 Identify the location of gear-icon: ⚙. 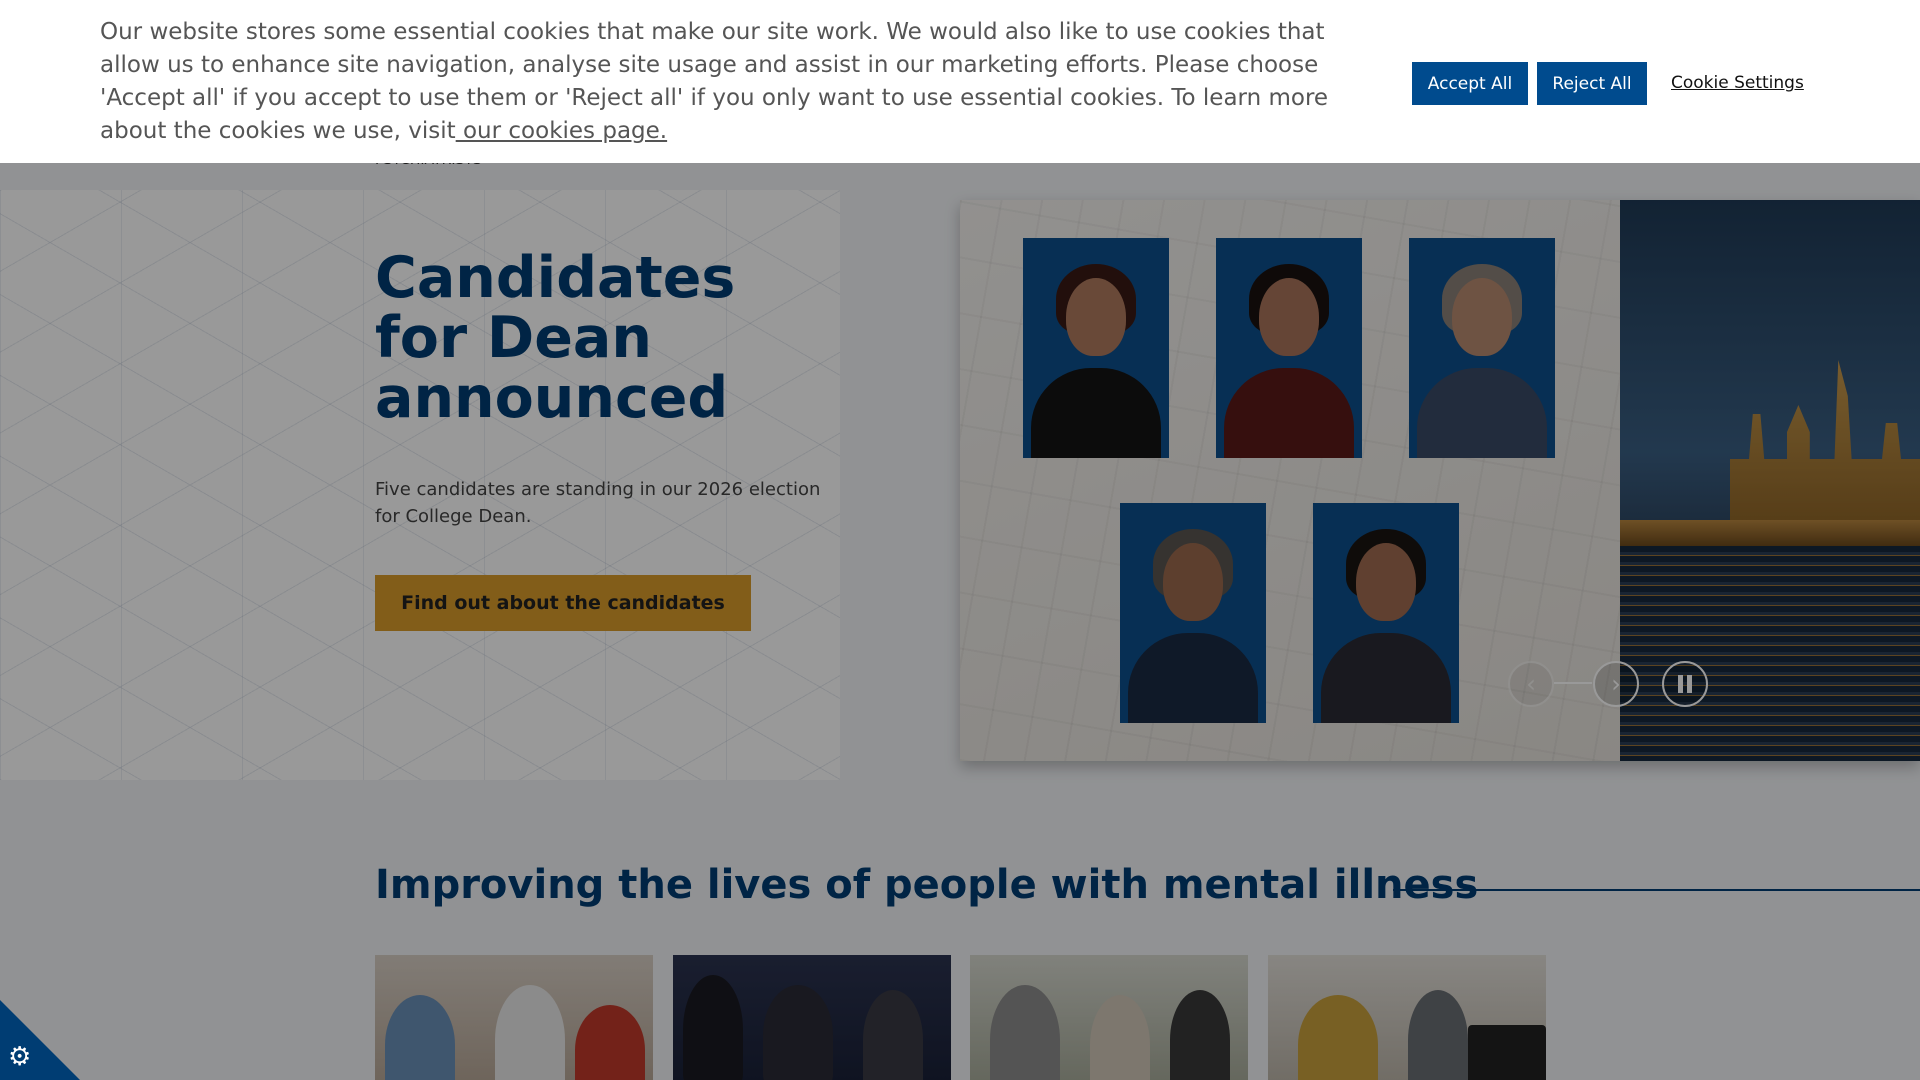
(20, 1057).